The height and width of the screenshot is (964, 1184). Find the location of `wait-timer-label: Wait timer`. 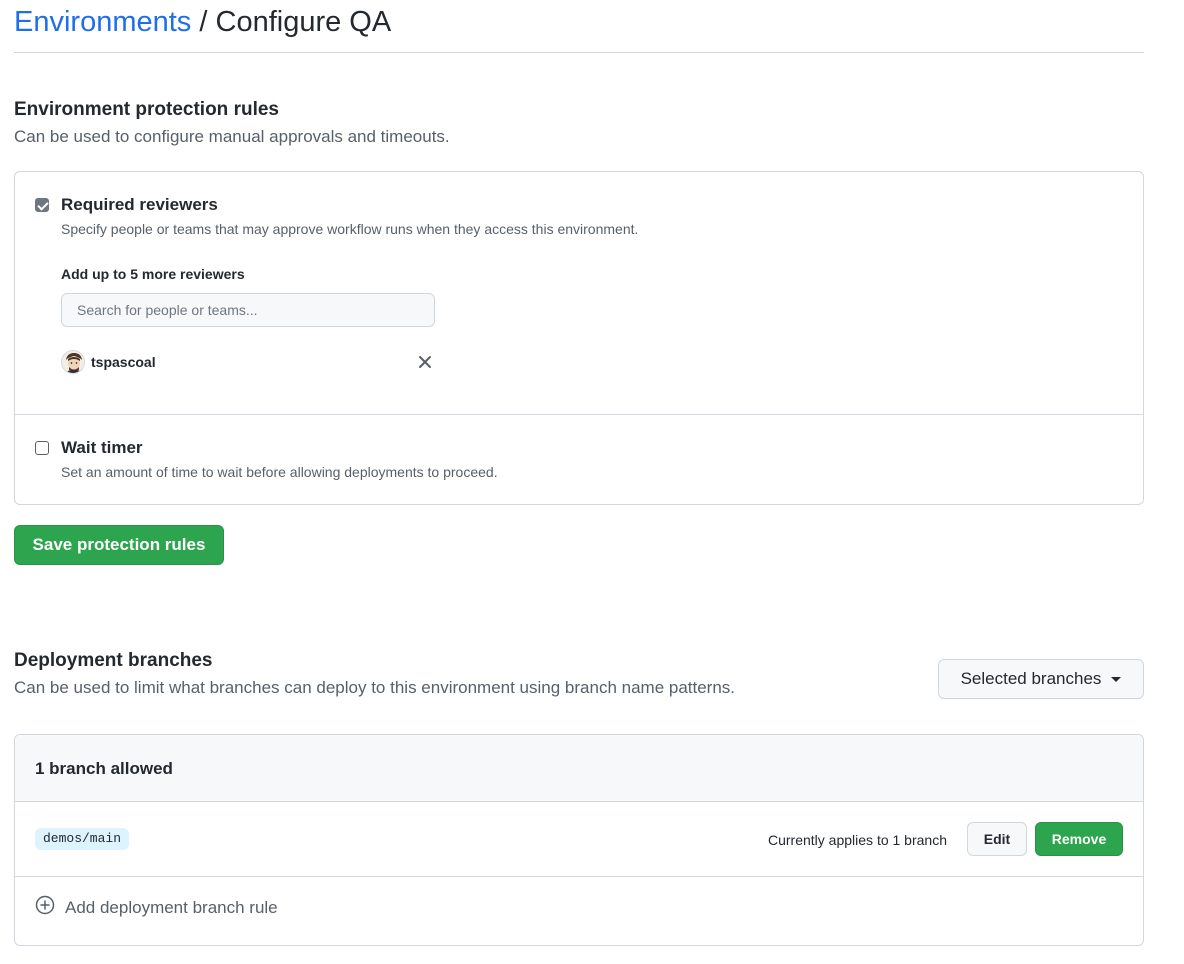

wait-timer-label: Wait timer is located at coordinates (102, 447).